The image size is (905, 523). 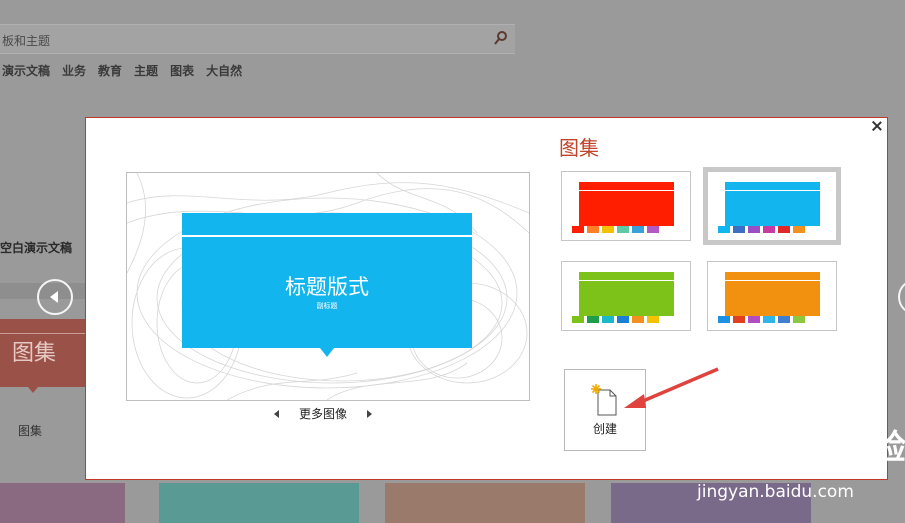 What do you see at coordinates (55, 297) in the screenshot?
I see `previous-template-button` at bounding box center [55, 297].